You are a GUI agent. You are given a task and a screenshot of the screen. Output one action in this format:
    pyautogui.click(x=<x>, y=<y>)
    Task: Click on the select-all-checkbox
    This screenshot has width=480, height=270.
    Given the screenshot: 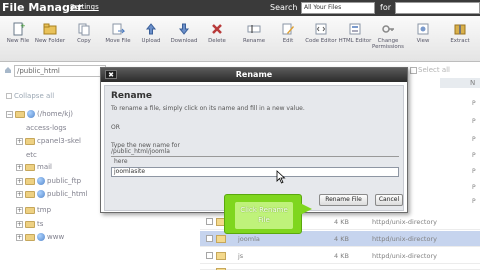 What is the action you would take?
    pyautogui.click(x=413, y=70)
    